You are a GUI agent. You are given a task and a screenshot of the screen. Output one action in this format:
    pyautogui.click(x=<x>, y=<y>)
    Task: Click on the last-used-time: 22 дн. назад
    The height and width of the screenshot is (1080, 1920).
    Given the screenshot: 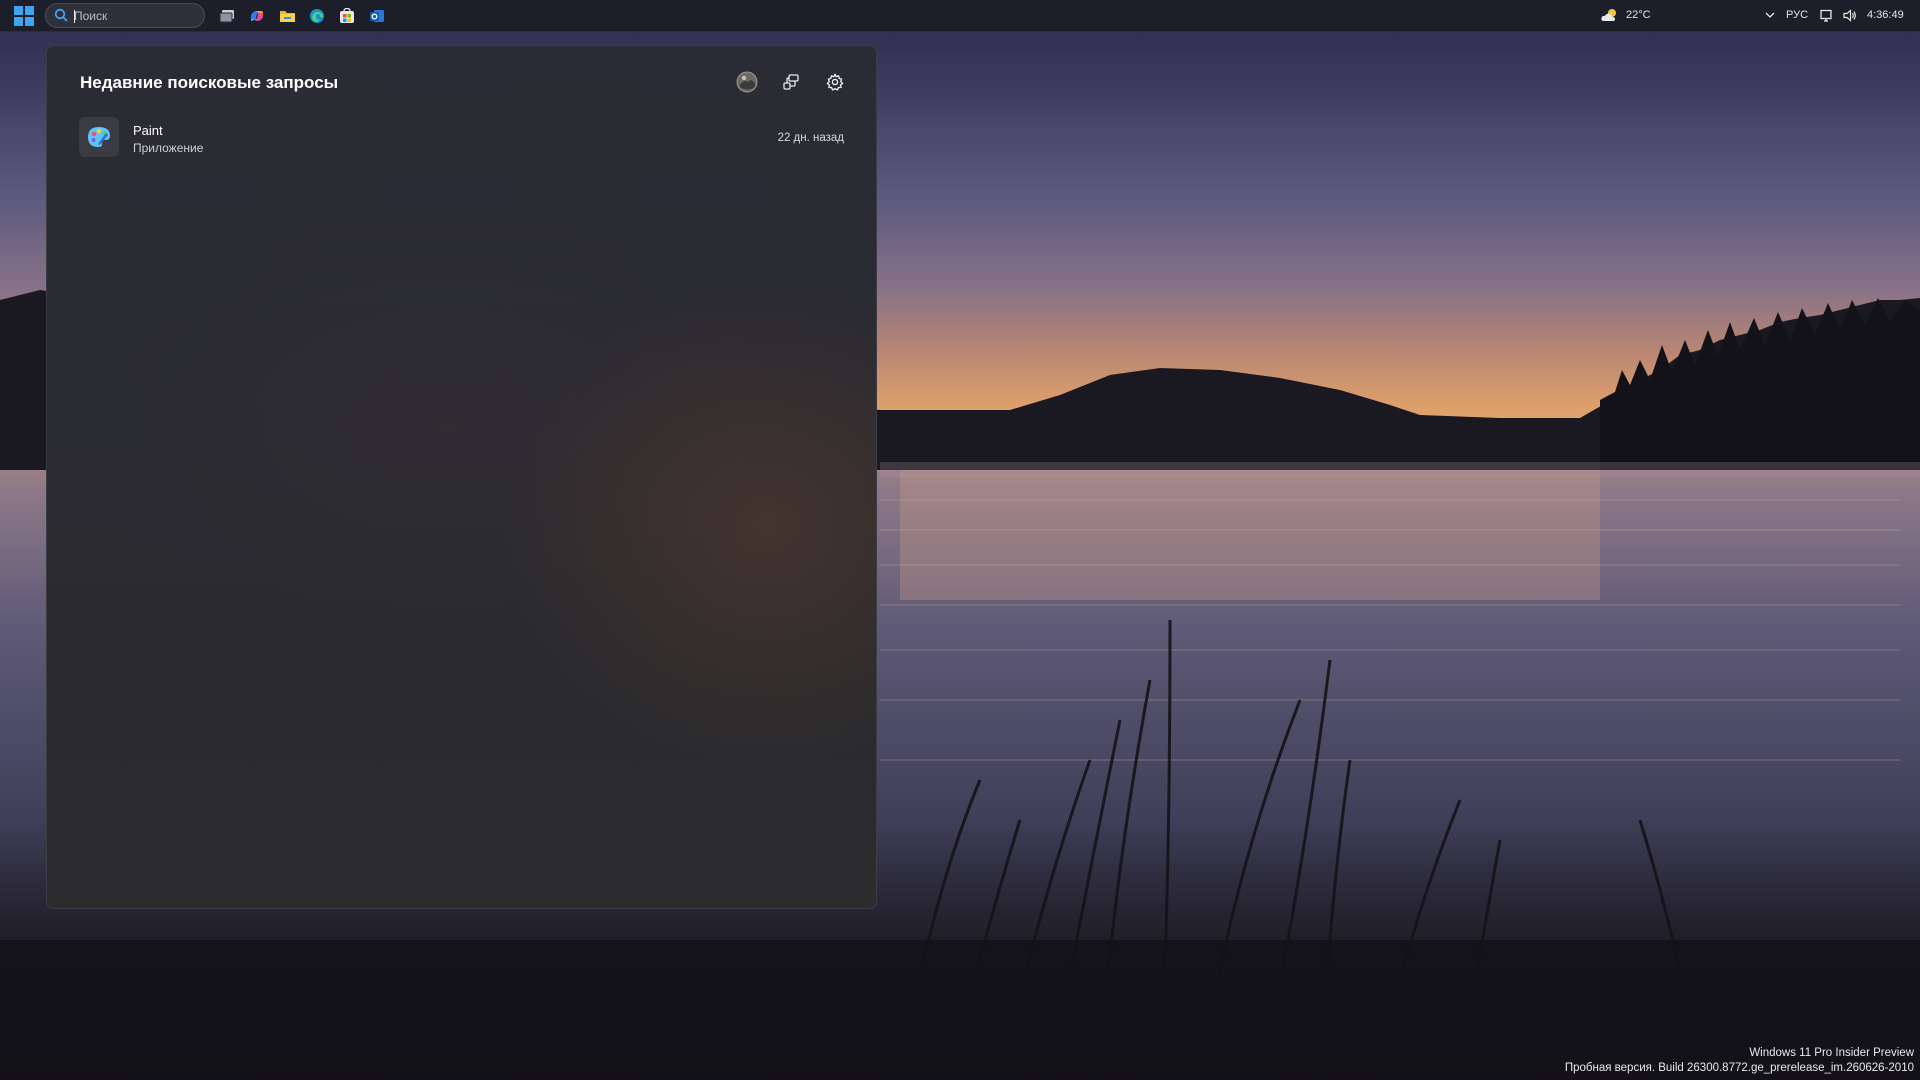 What is the action you would take?
    pyautogui.click(x=810, y=138)
    